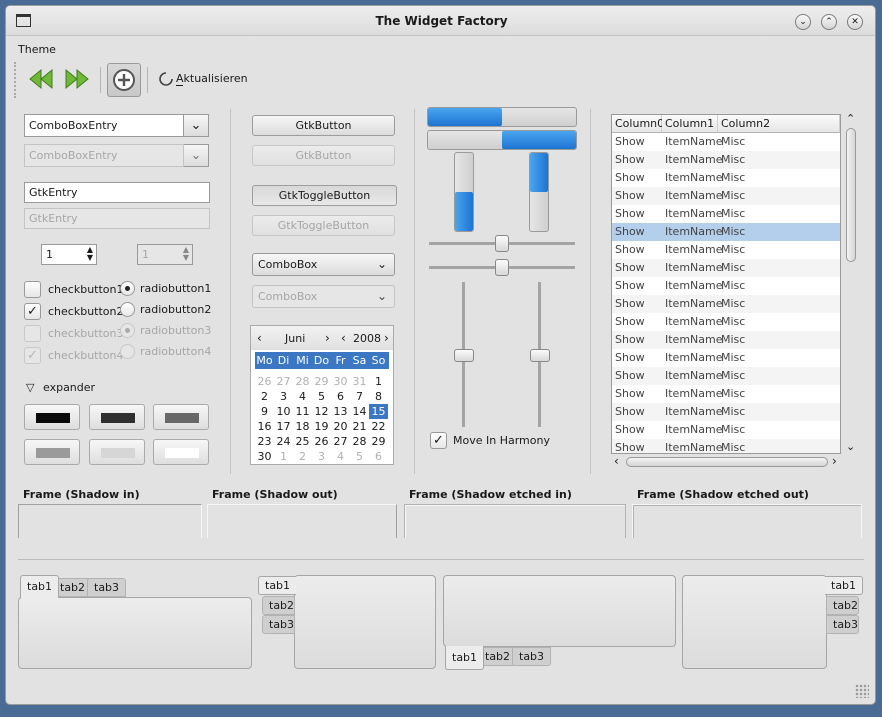  I want to click on next-year-icon: ›, so click(386, 338).